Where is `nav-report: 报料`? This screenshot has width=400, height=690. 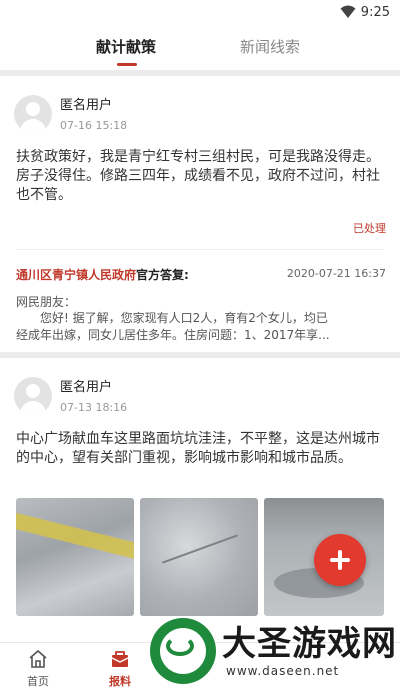 nav-report: 报料 is located at coordinates (120, 666).